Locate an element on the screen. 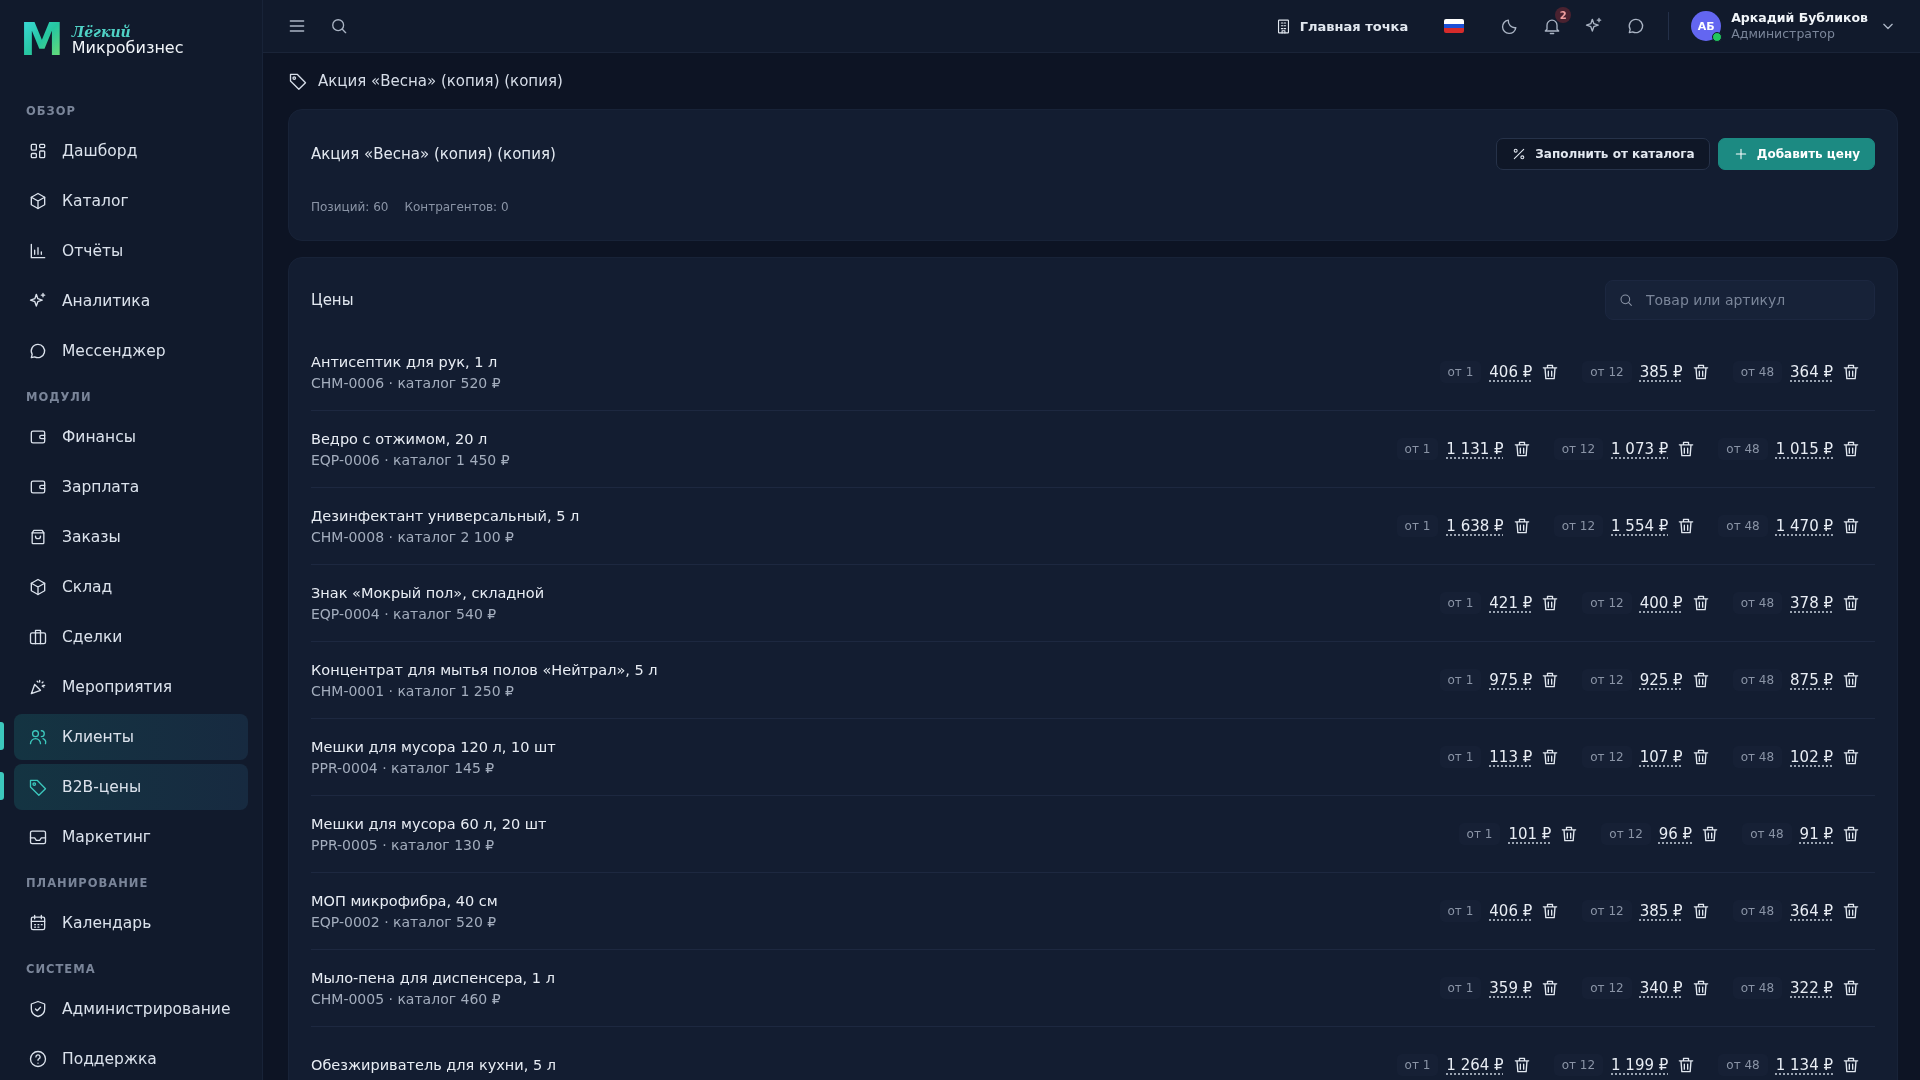 The image size is (1920, 1080). price-link: 1 470 ₽ is located at coordinates (1804, 526).